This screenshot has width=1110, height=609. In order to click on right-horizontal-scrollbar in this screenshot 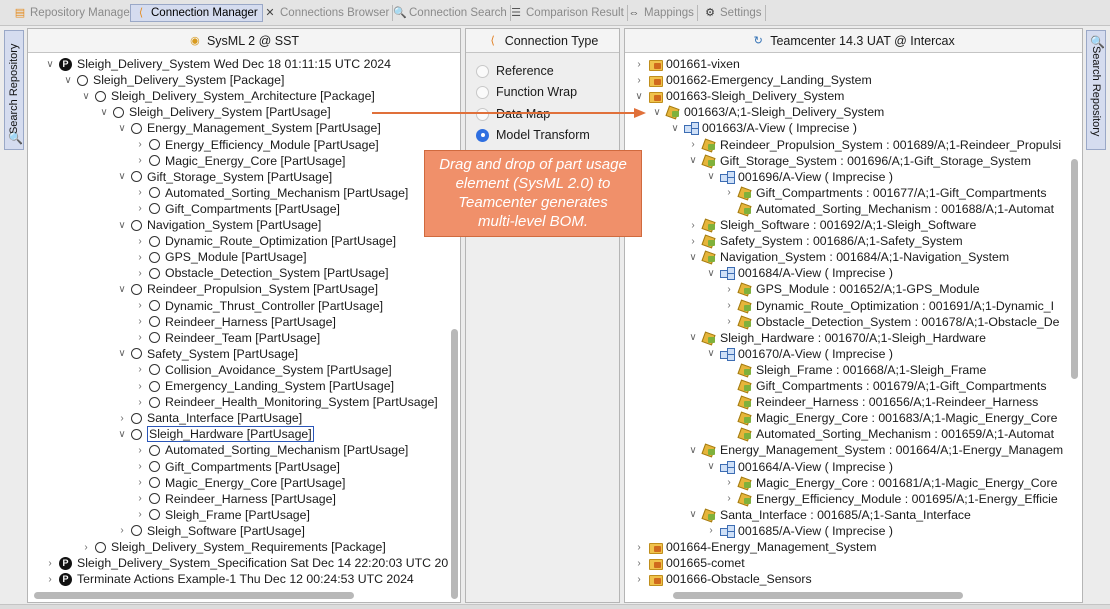, I will do `click(853, 595)`.